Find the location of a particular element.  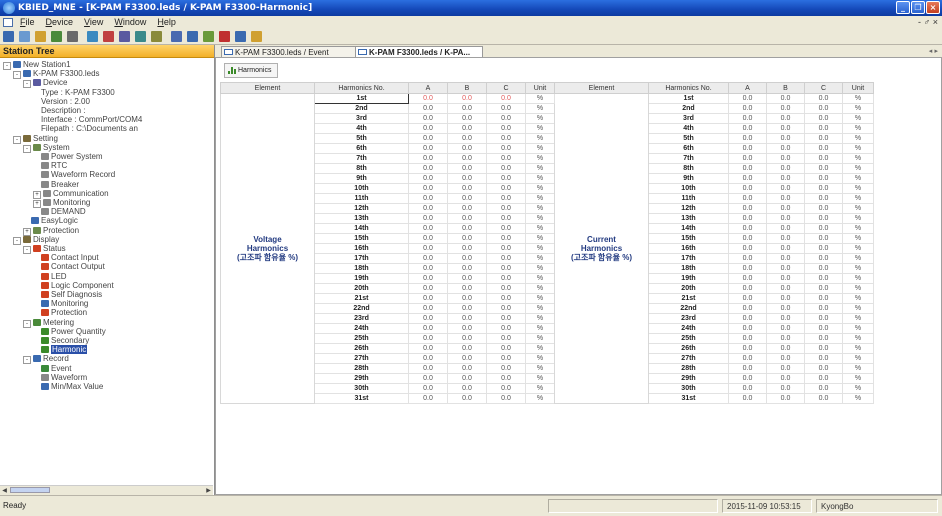

harmonic-order: 30th is located at coordinates (361, 388).